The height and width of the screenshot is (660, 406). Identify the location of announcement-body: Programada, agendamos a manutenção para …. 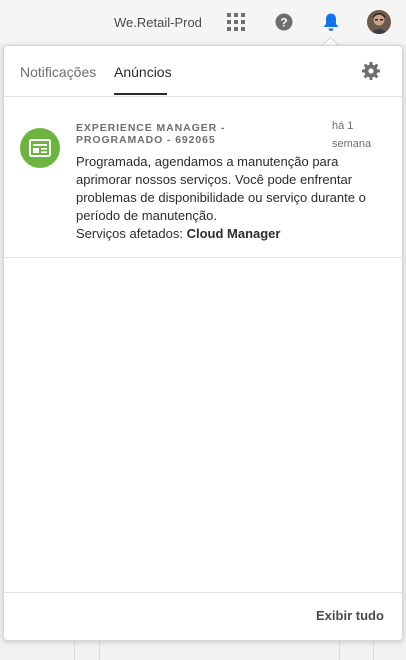
(226, 198).